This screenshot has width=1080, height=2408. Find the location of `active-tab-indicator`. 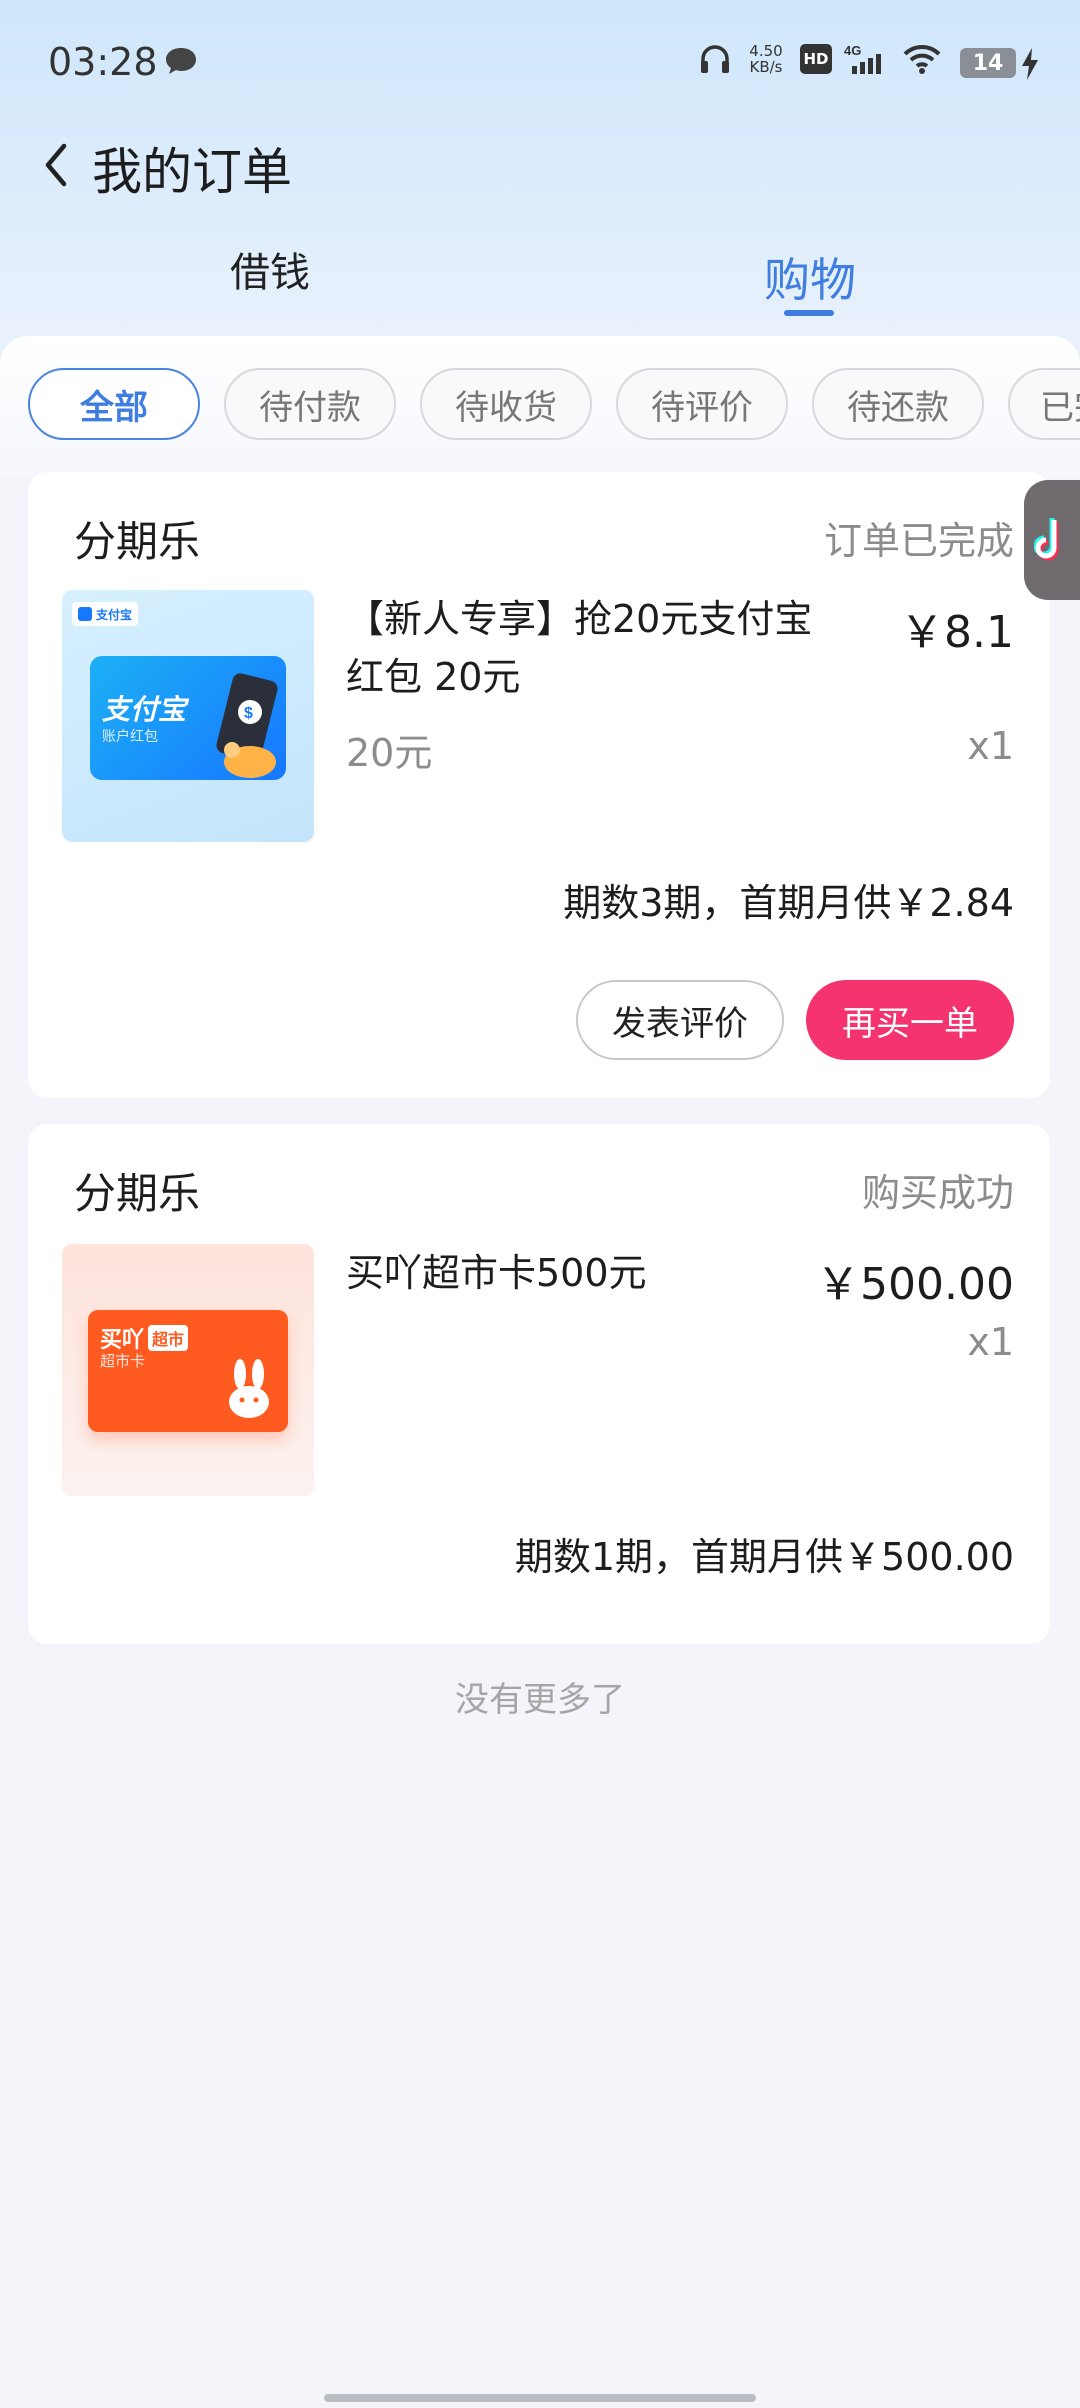

active-tab-indicator is located at coordinates (809, 313).